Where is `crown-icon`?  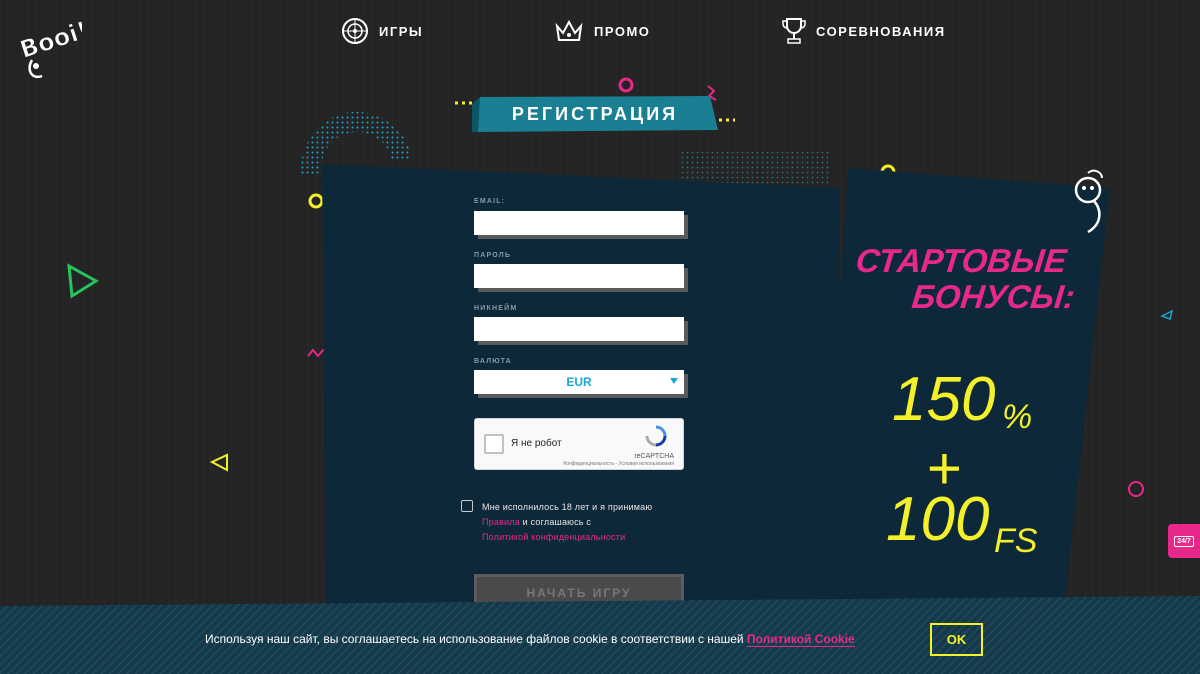 crown-icon is located at coordinates (569, 30).